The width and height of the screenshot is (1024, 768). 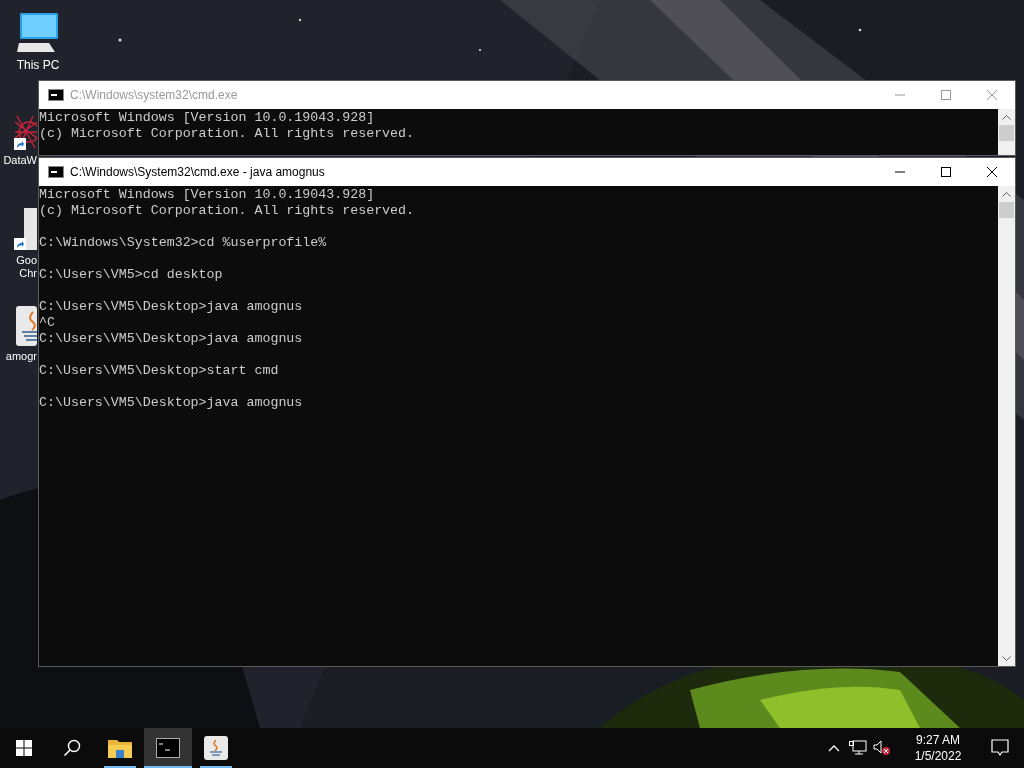 I want to click on icon-label: Goo Chr, so click(x=27, y=267).